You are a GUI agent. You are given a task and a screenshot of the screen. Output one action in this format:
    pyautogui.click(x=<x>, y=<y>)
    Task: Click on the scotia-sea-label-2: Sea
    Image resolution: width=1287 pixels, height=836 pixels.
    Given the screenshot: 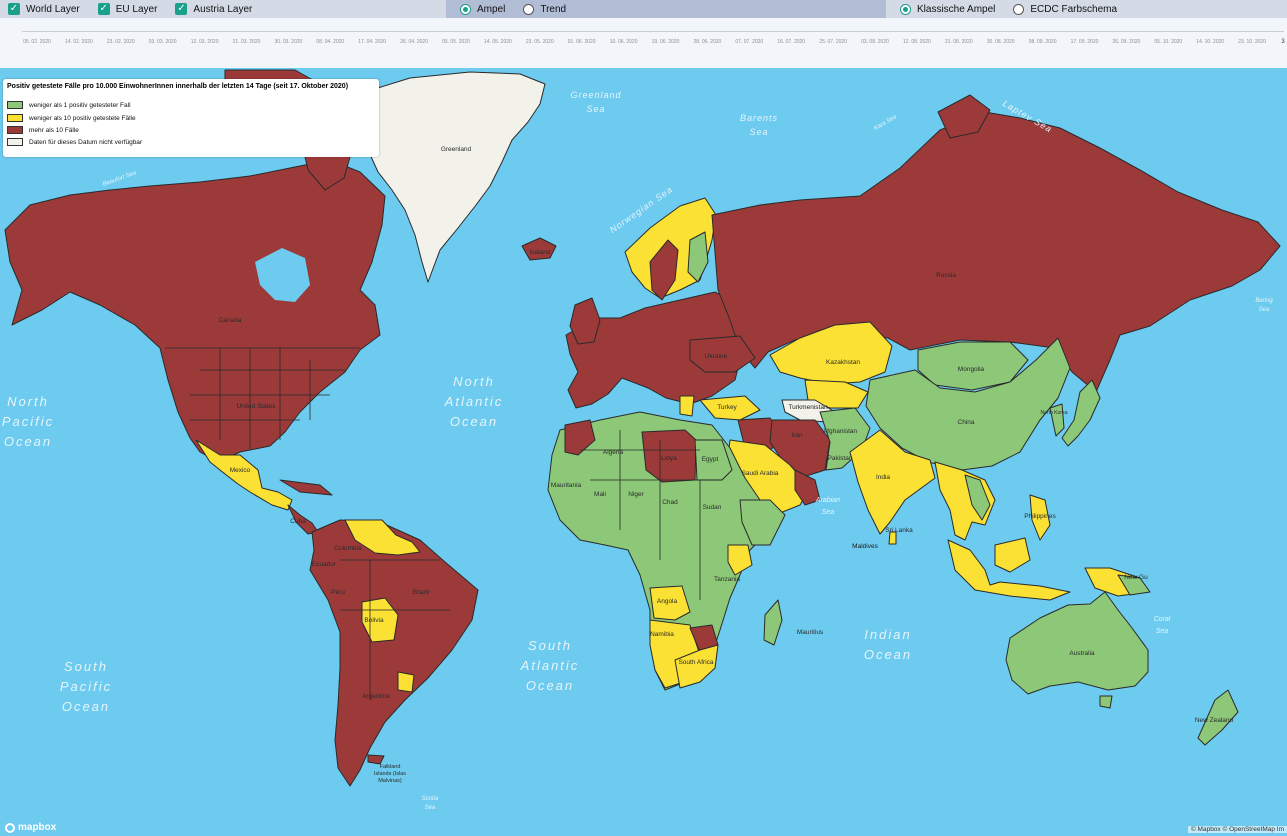 What is the action you would take?
    pyautogui.click(x=430, y=808)
    